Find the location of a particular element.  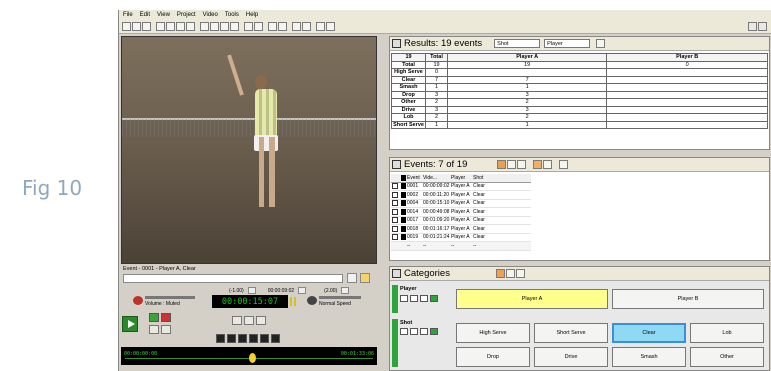

pen-icon is located at coordinates (320, 26).